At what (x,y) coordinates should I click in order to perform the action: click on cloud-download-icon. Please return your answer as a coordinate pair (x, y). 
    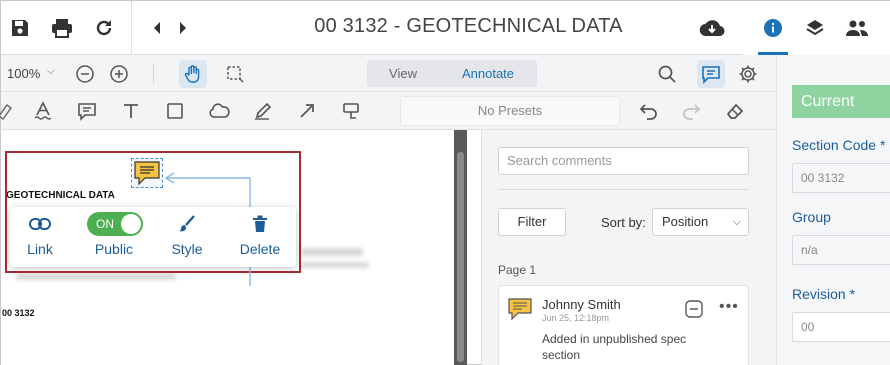
    Looking at the image, I should click on (712, 28).